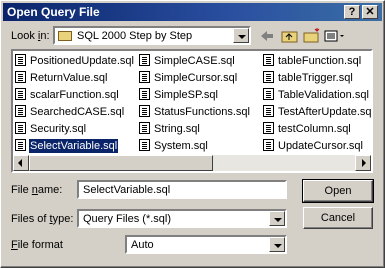 The width and height of the screenshot is (385, 268). I want to click on file-list-item: SimpleCASE.sql, so click(187, 61).